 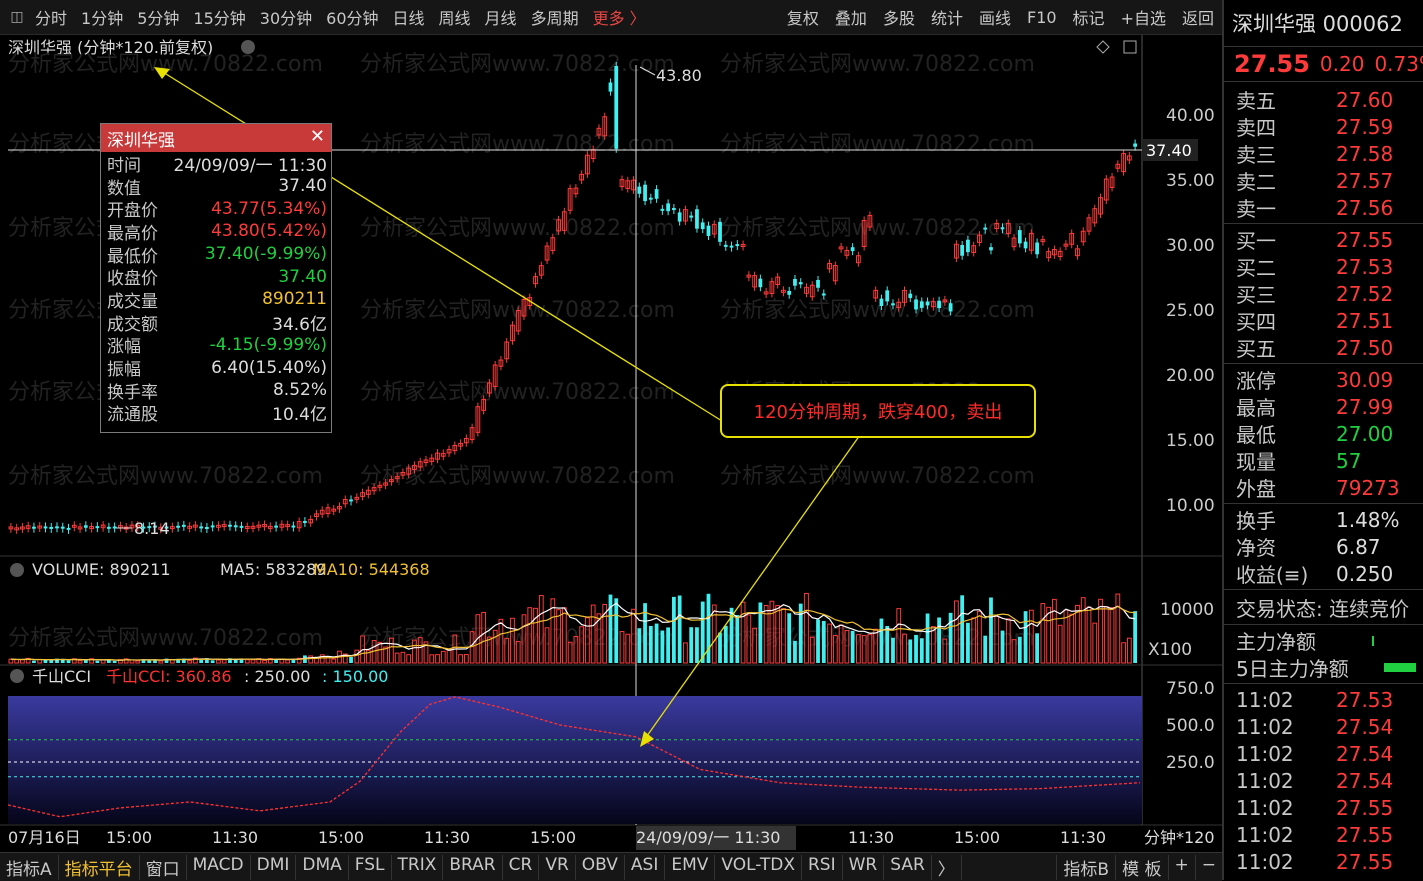 I want to click on volume-ma5: MA5: 583289, so click(x=273, y=569).